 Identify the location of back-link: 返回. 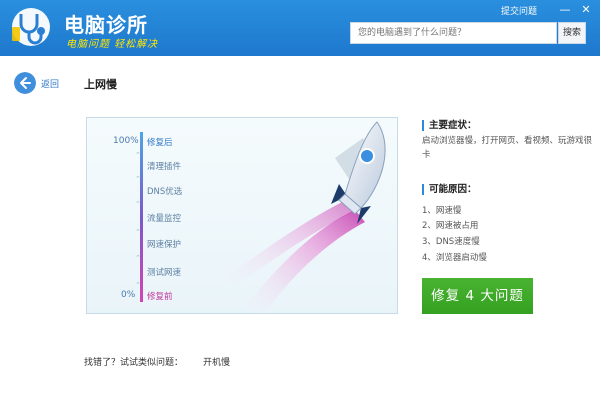
(50, 83).